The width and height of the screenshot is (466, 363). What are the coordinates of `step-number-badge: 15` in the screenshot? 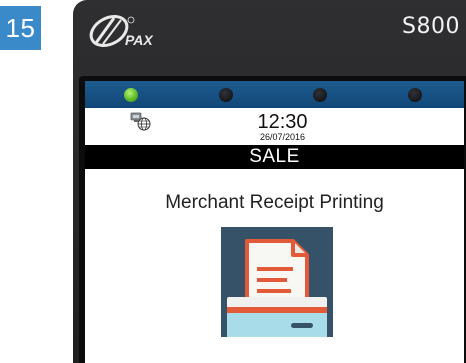 It's located at (20, 28).